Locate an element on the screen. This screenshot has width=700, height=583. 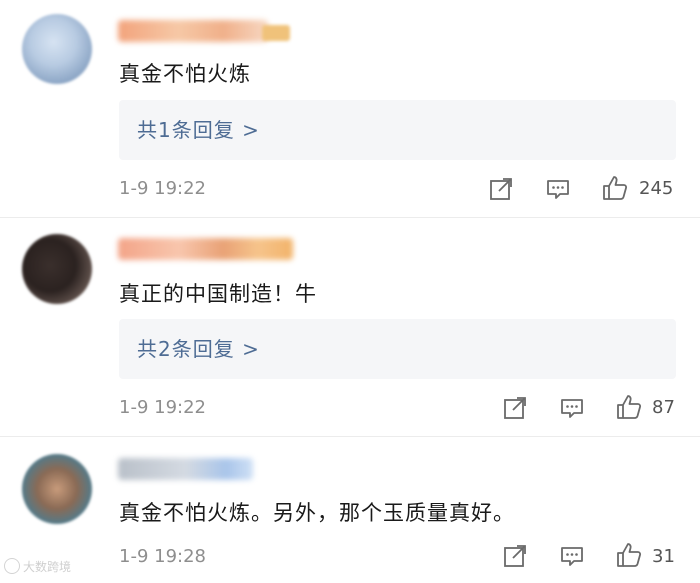
watermark: 大数跨境 is located at coordinates (37, 566).